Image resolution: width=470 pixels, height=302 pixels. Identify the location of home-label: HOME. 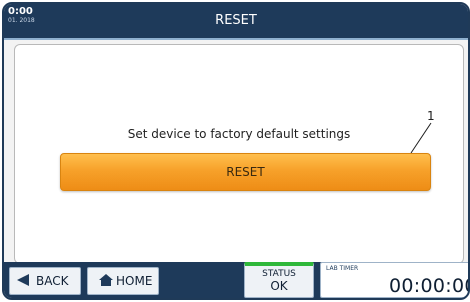
(134, 281).